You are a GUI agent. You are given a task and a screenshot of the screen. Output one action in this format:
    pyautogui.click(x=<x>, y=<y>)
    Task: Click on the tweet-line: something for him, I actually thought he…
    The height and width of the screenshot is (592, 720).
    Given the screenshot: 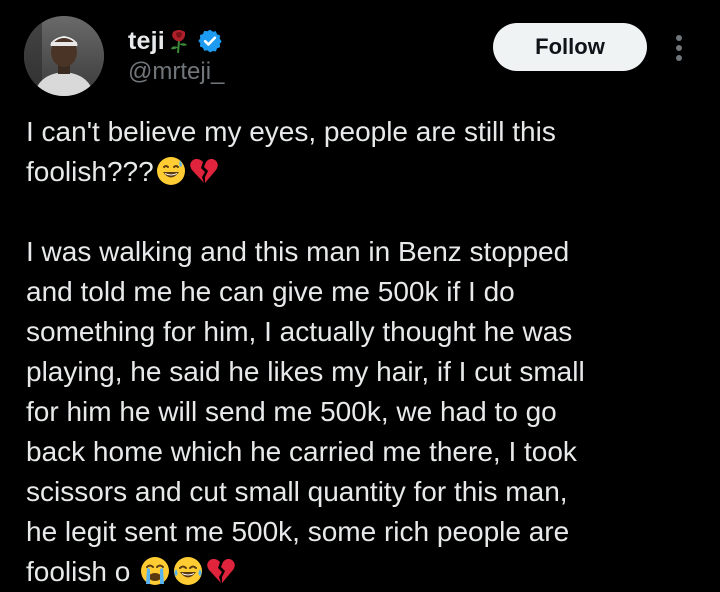 What is the action you would take?
    pyautogui.click(x=299, y=331)
    